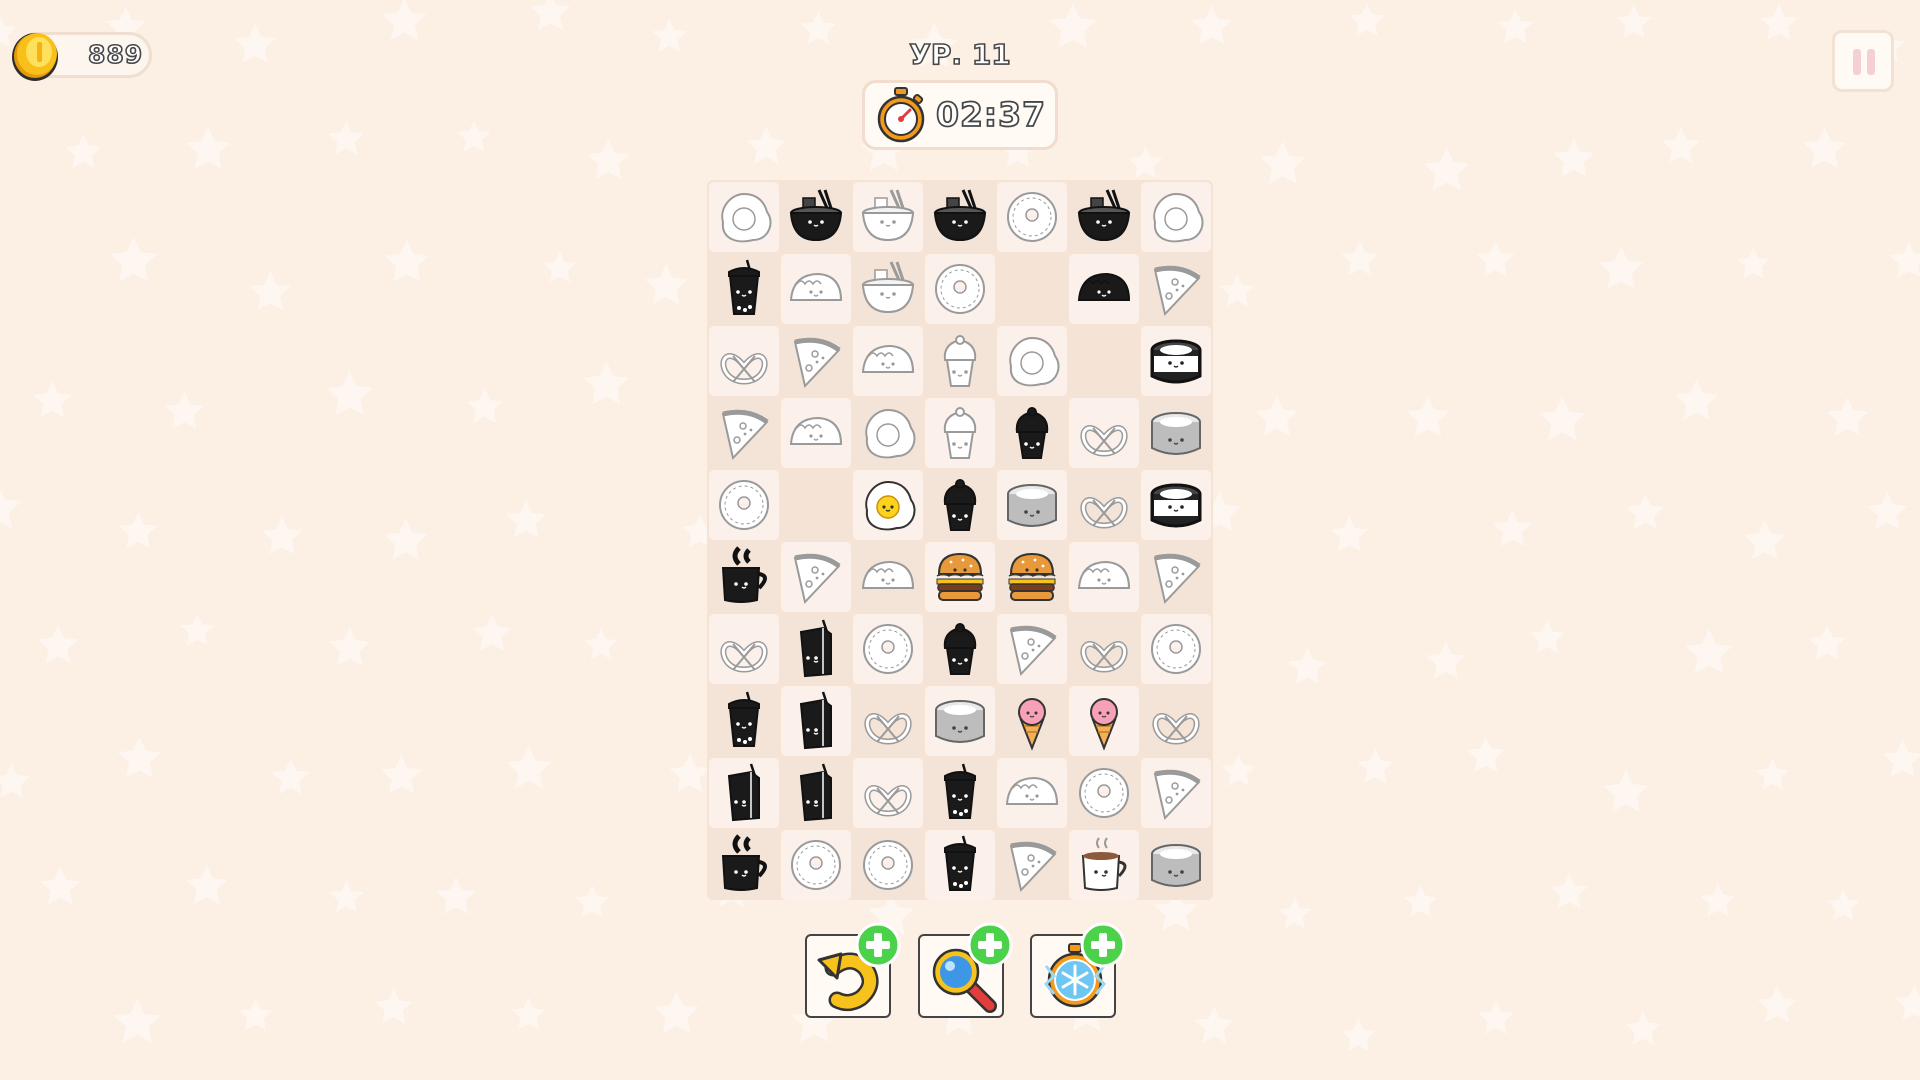 This screenshot has width=1920, height=1080. Describe the element at coordinates (888, 505) in the screenshot. I see `tile-egg-color` at that location.